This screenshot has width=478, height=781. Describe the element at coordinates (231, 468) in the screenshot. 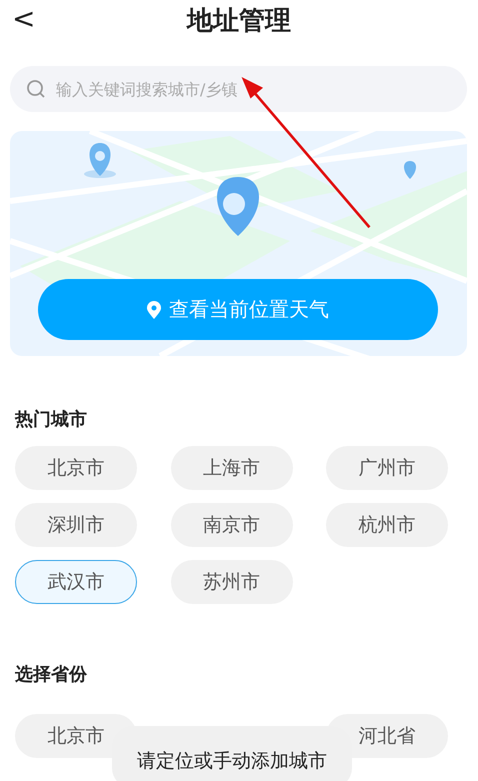

I see `city-chip: 上海市` at that location.